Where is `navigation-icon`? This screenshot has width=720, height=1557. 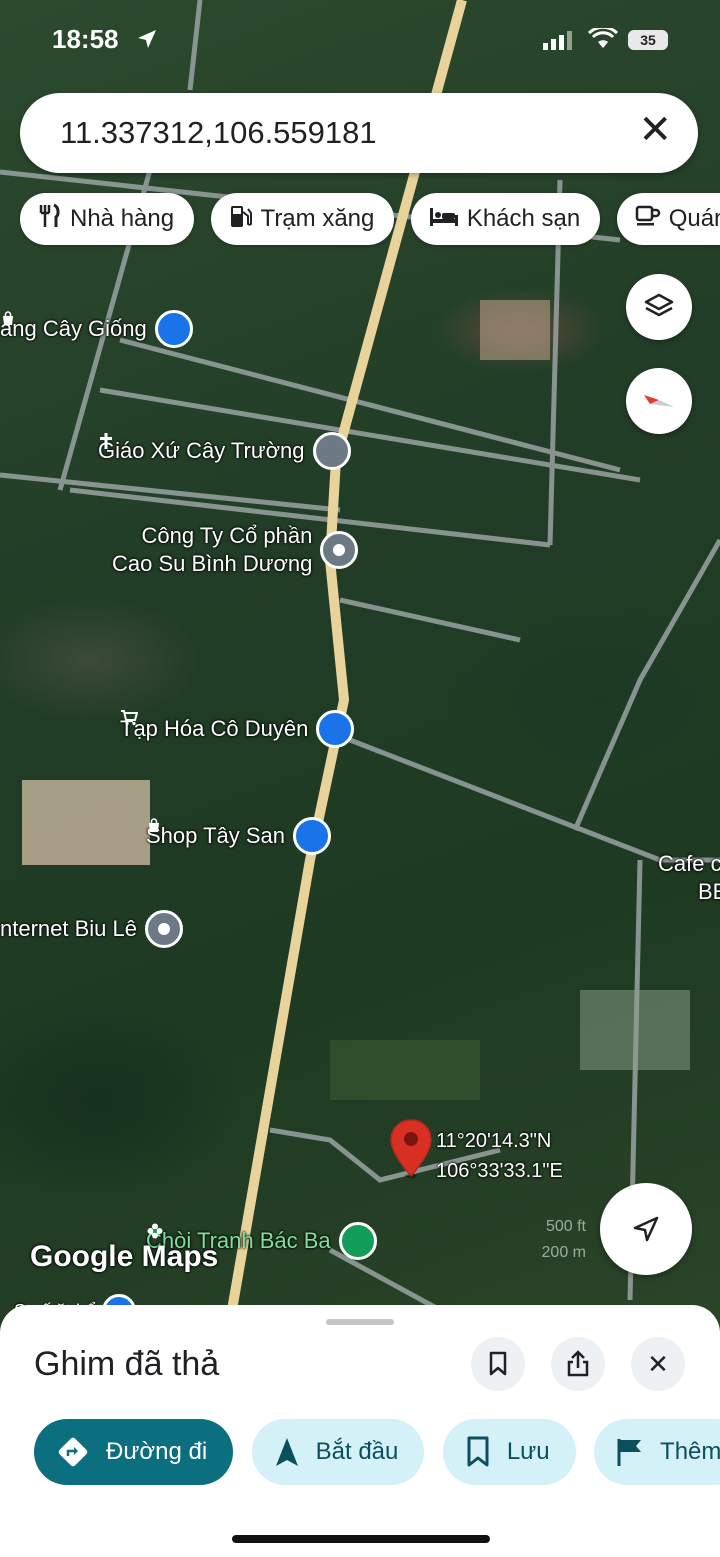
navigation-icon is located at coordinates (287, 1452).